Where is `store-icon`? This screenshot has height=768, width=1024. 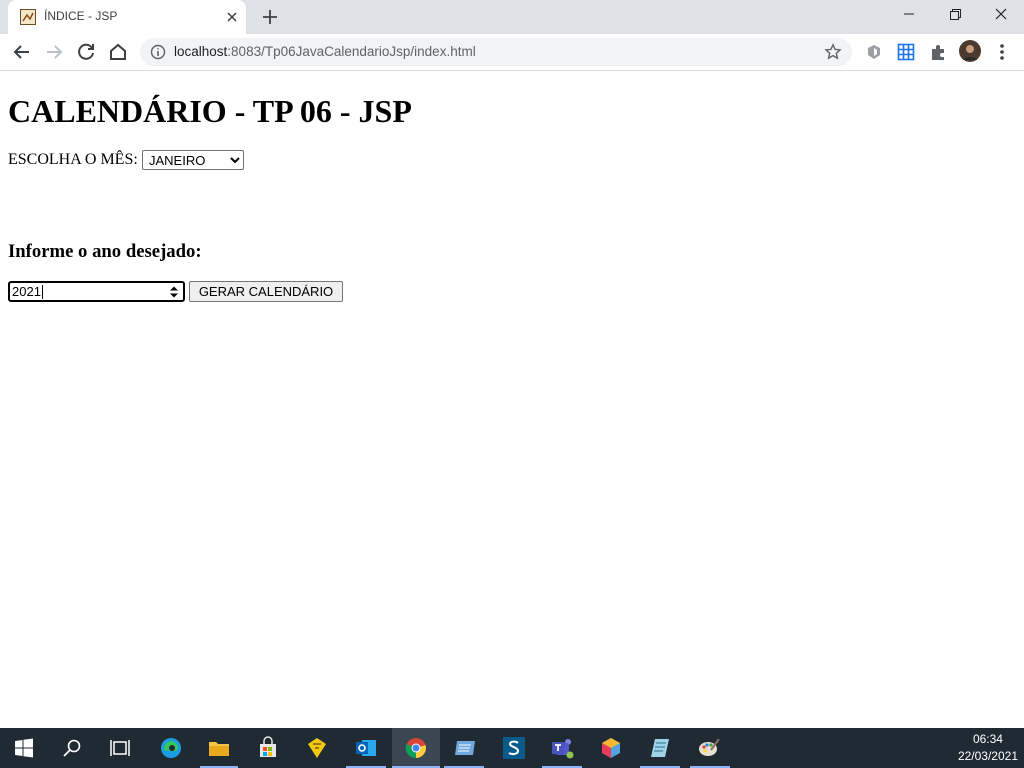 store-icon is located at coordinates (268, 748).